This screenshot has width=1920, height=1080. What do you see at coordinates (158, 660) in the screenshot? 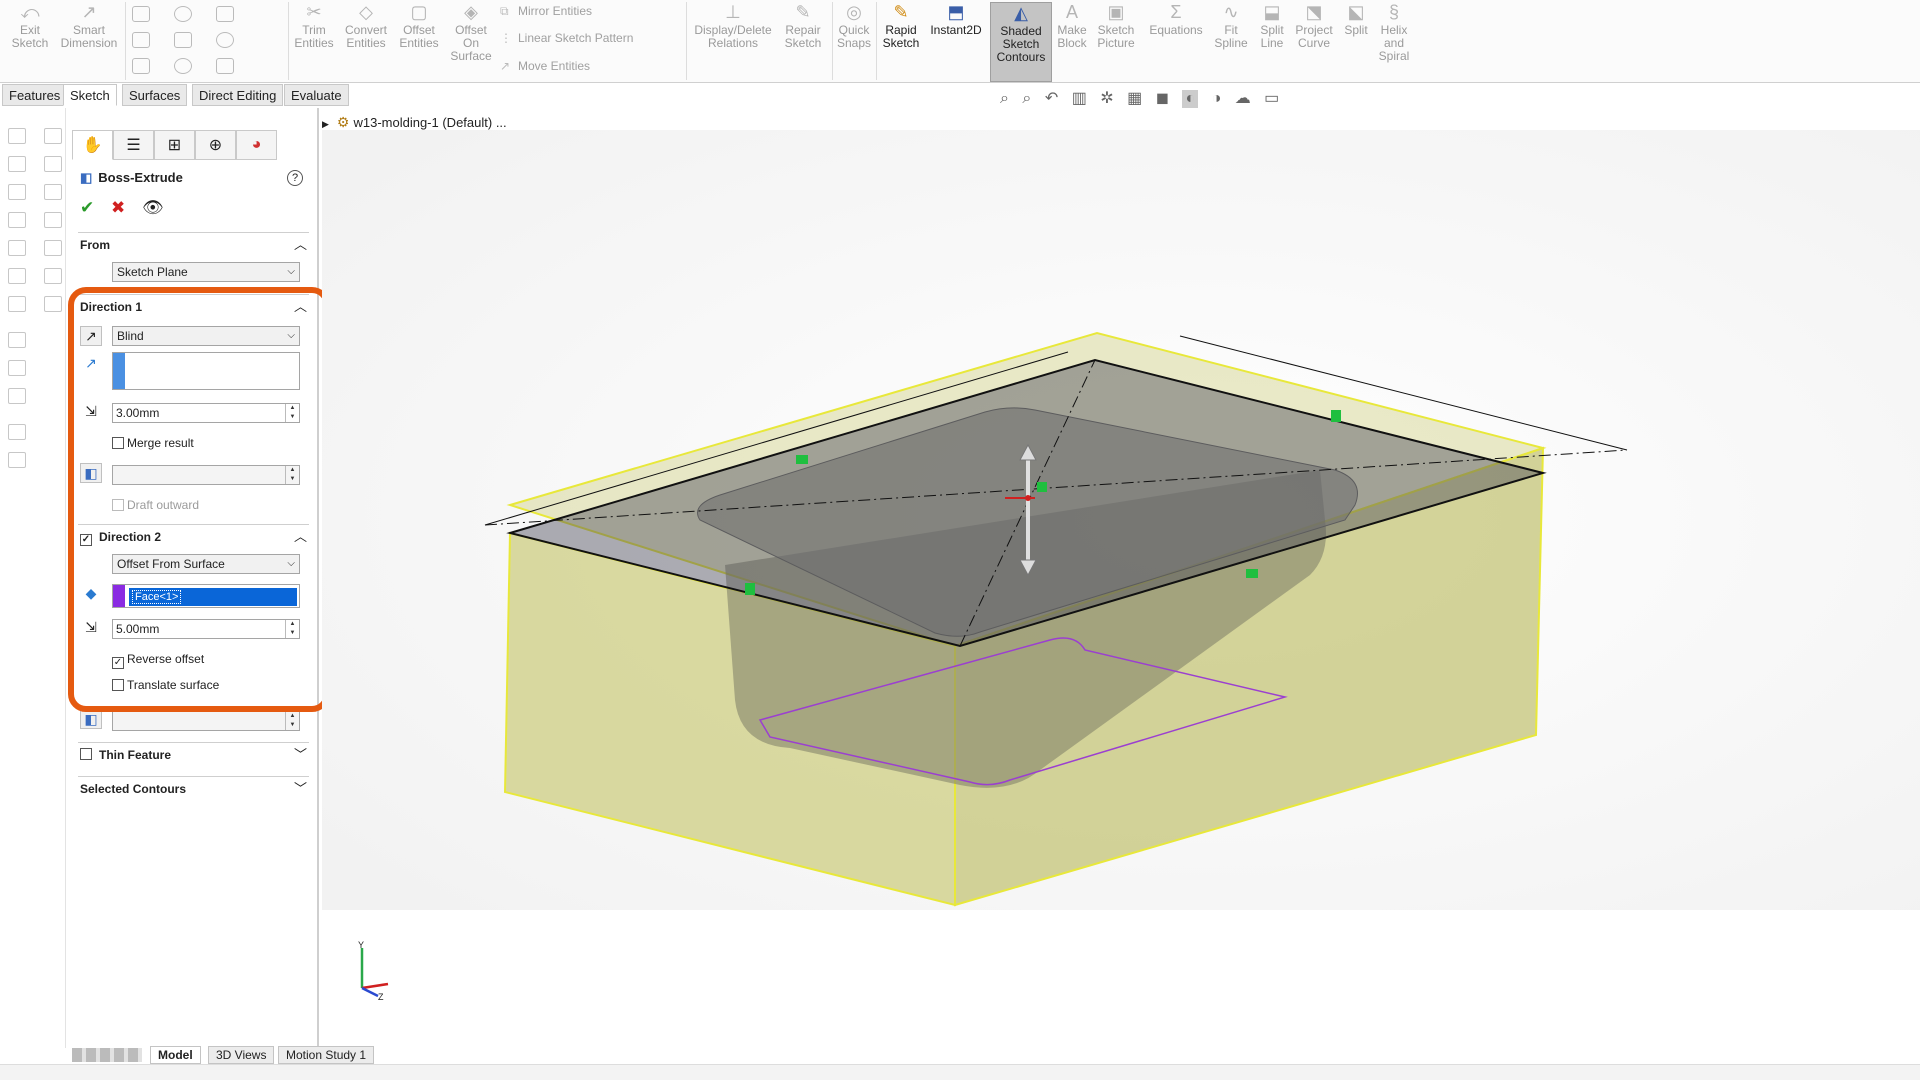
I see `reverse-offset-checkbox: ✓ Reverse offset` at bounding box center [158, 660].